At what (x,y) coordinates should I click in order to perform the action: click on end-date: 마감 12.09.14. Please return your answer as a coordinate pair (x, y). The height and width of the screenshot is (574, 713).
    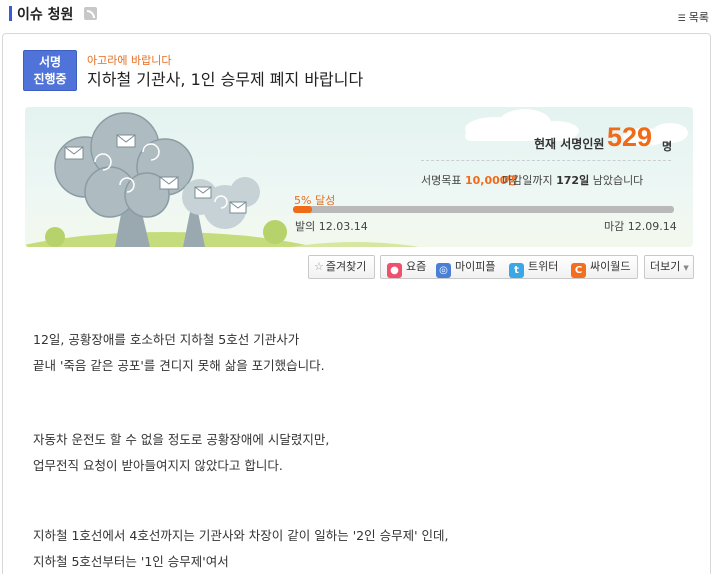
    Looking at the image, I should click on (640, 226).